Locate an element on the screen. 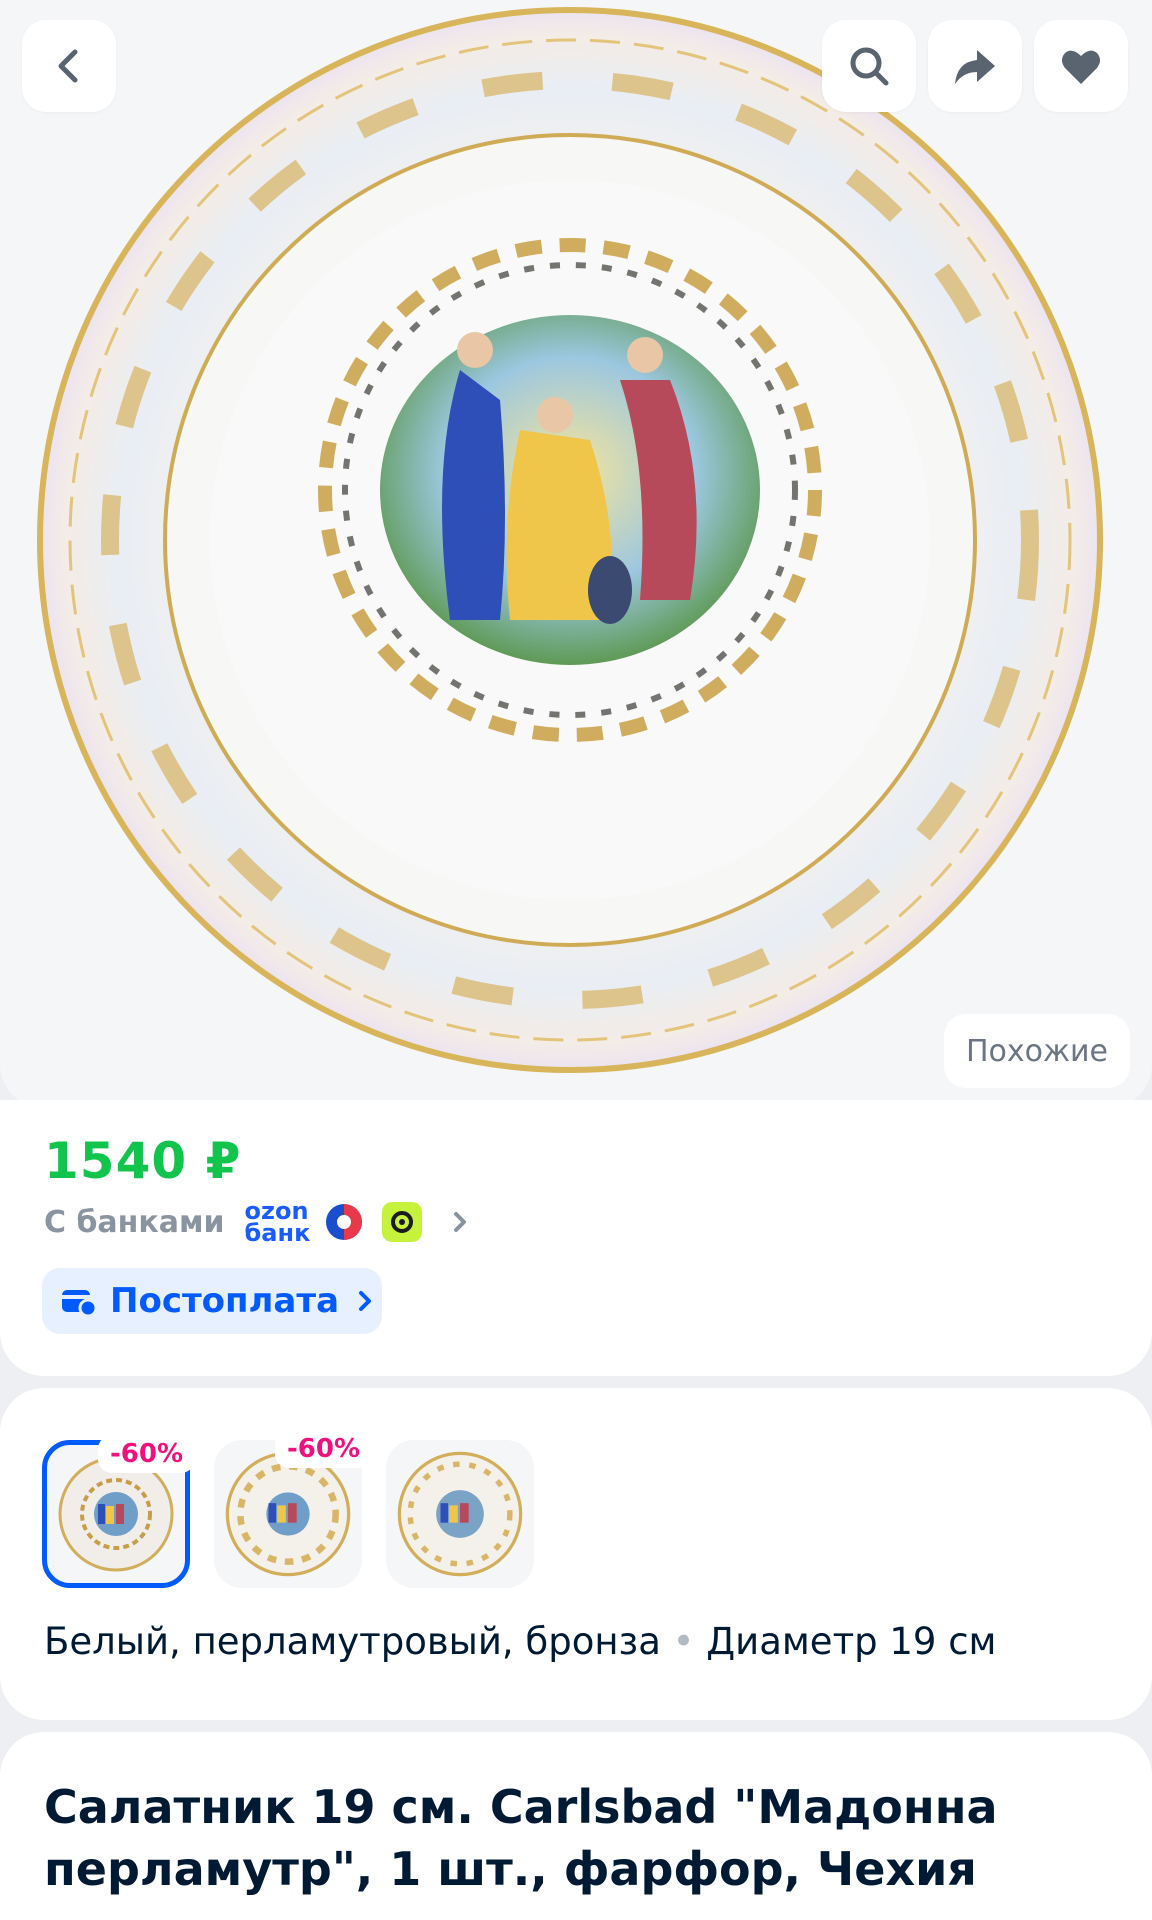 The image size is (1152, 1920). share-arrow-icon is located at coordinates (975, 67).